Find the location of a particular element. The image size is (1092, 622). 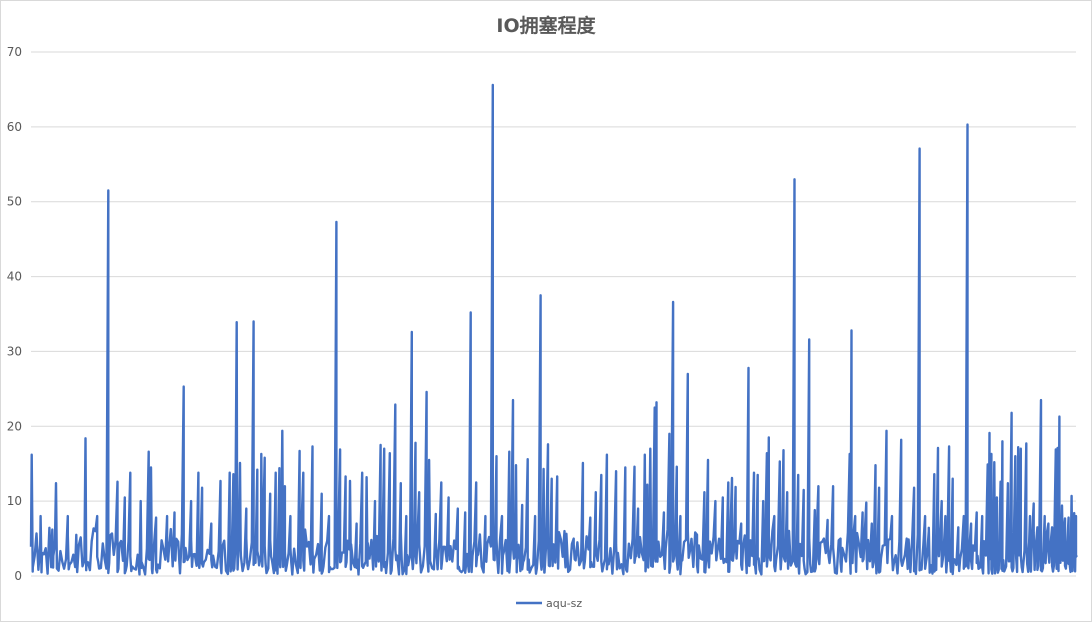

y-tick-label: 70 is located at coordinates (14, 52).